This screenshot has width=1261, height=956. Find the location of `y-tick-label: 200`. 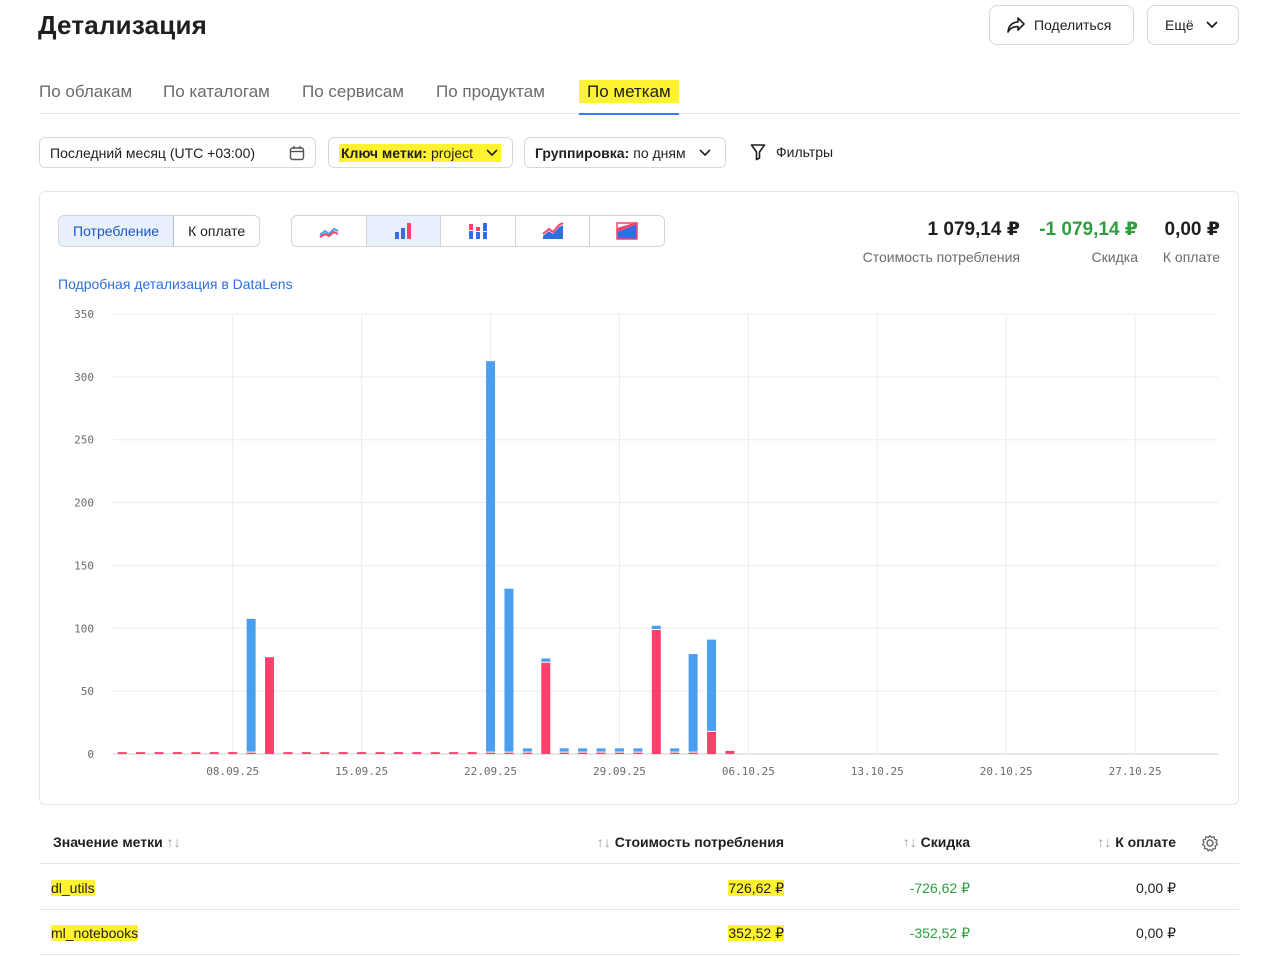

y-tick-label: 200 is located at coordinates (84, 503).